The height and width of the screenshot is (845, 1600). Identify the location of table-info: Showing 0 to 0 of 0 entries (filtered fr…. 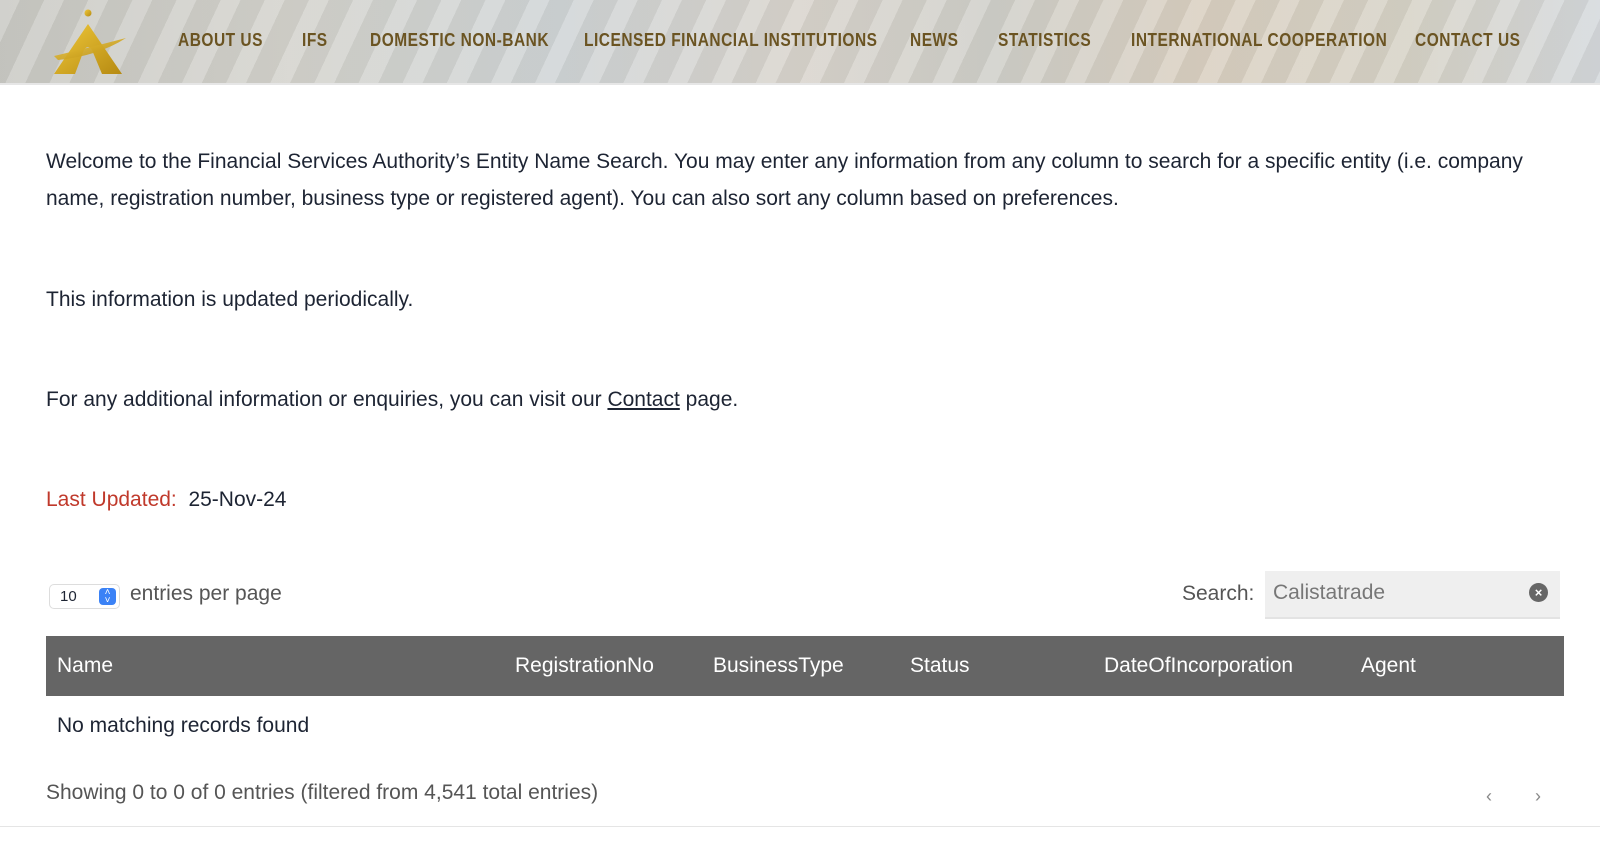
(322, 792).